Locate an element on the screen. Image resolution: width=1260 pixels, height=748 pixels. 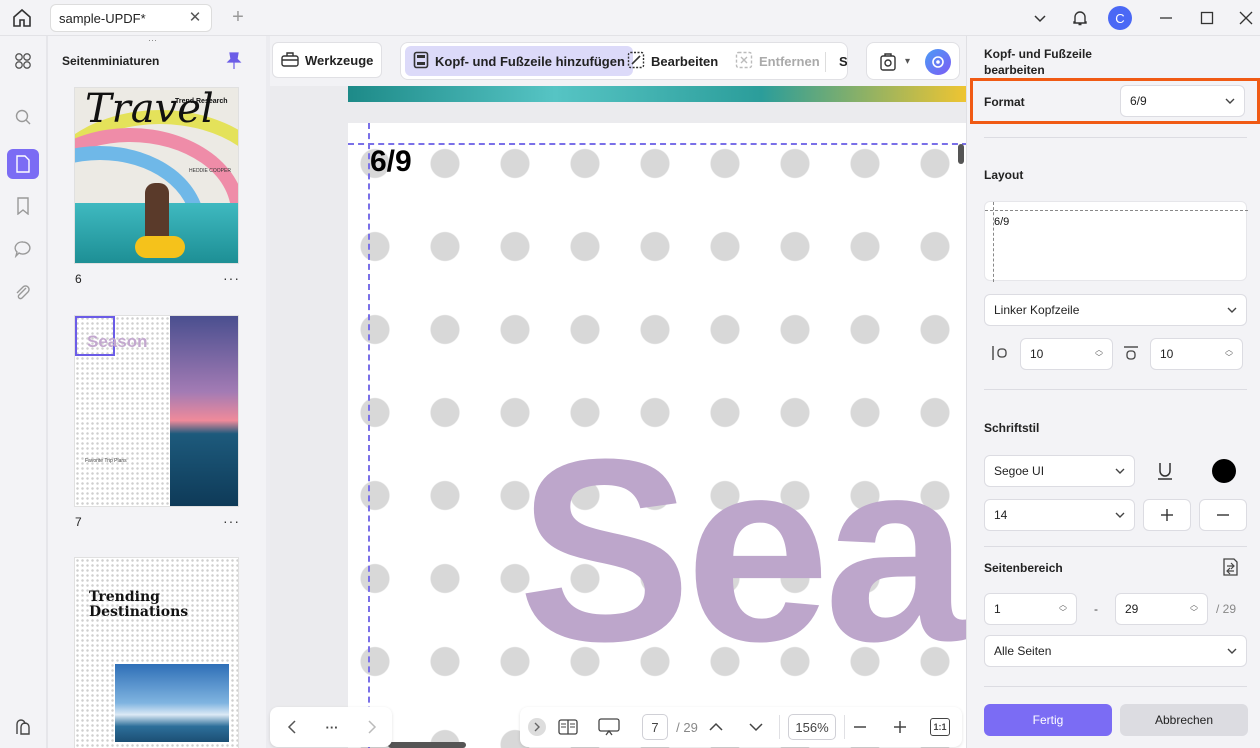
page-headline: Sea is located at coordinates (742, 551).